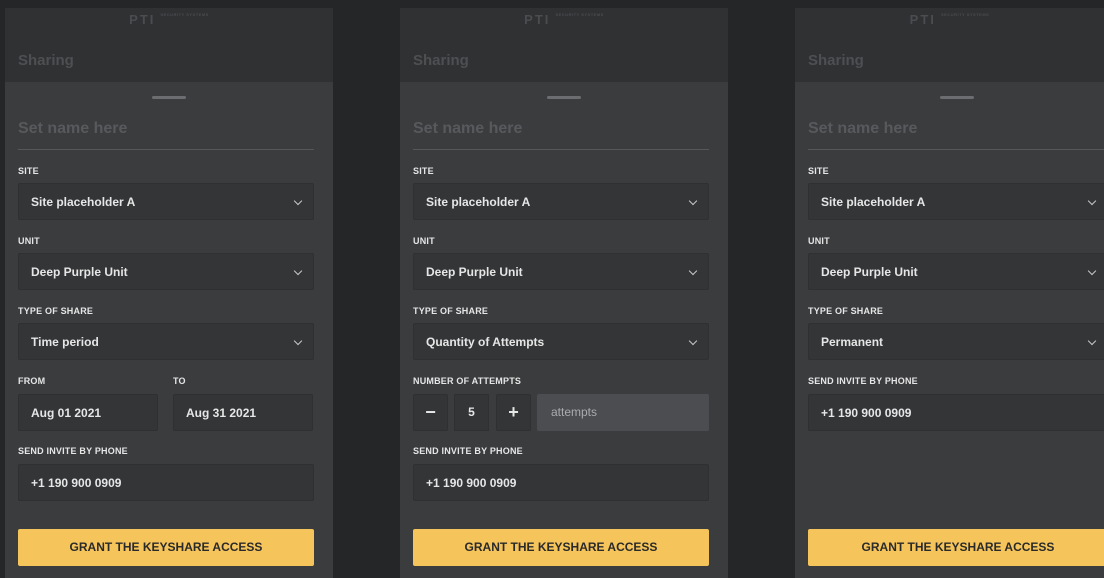 The height and width of the screenshot is (578, 1104). I want to click on from-date-field: Aug 01 2021, so click(88, 412).